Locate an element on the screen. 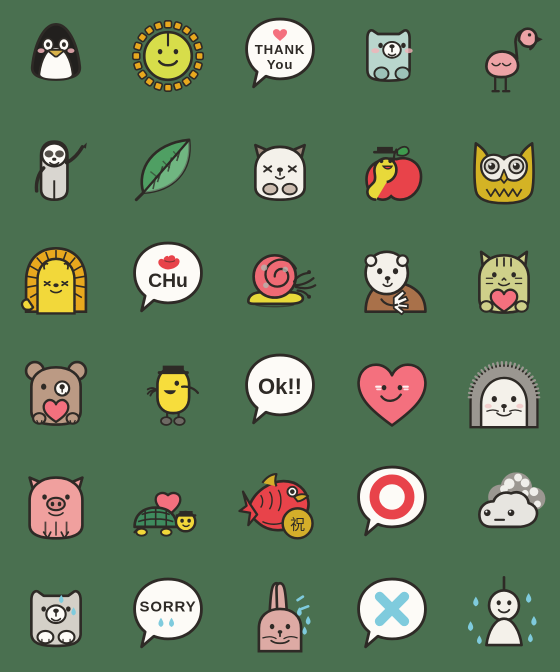 This screenshot has height=672, width=560. sticker-cell-startled-rabbit: Startled rabbit is located at coordinates (280, 616).